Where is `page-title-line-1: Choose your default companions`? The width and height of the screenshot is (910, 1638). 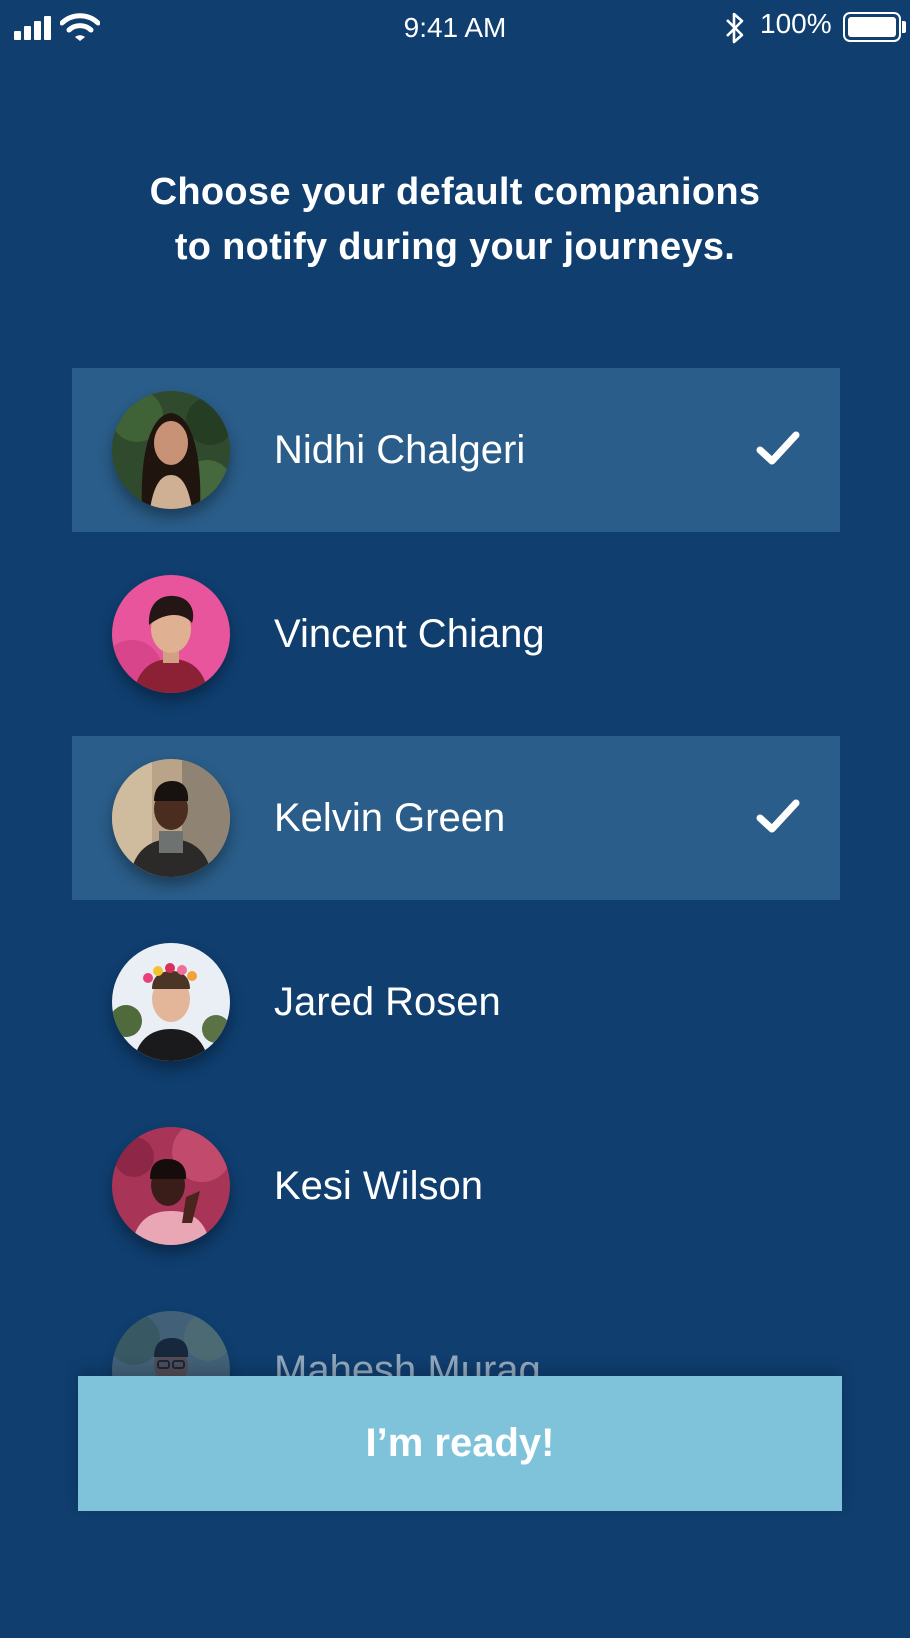
page-title-line-1: Choose your default companions is located at coordinates (455, 192).